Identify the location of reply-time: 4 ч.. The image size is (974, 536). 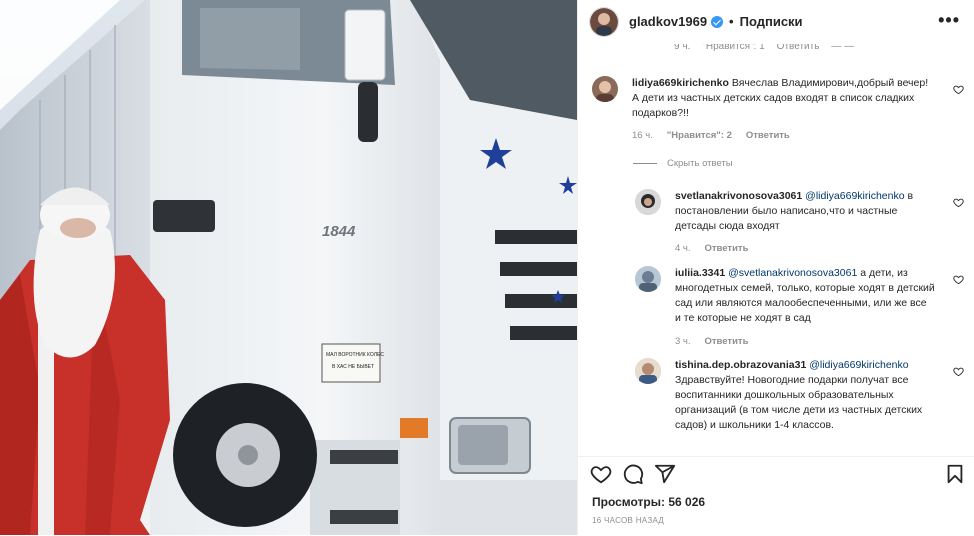
(683, 248).